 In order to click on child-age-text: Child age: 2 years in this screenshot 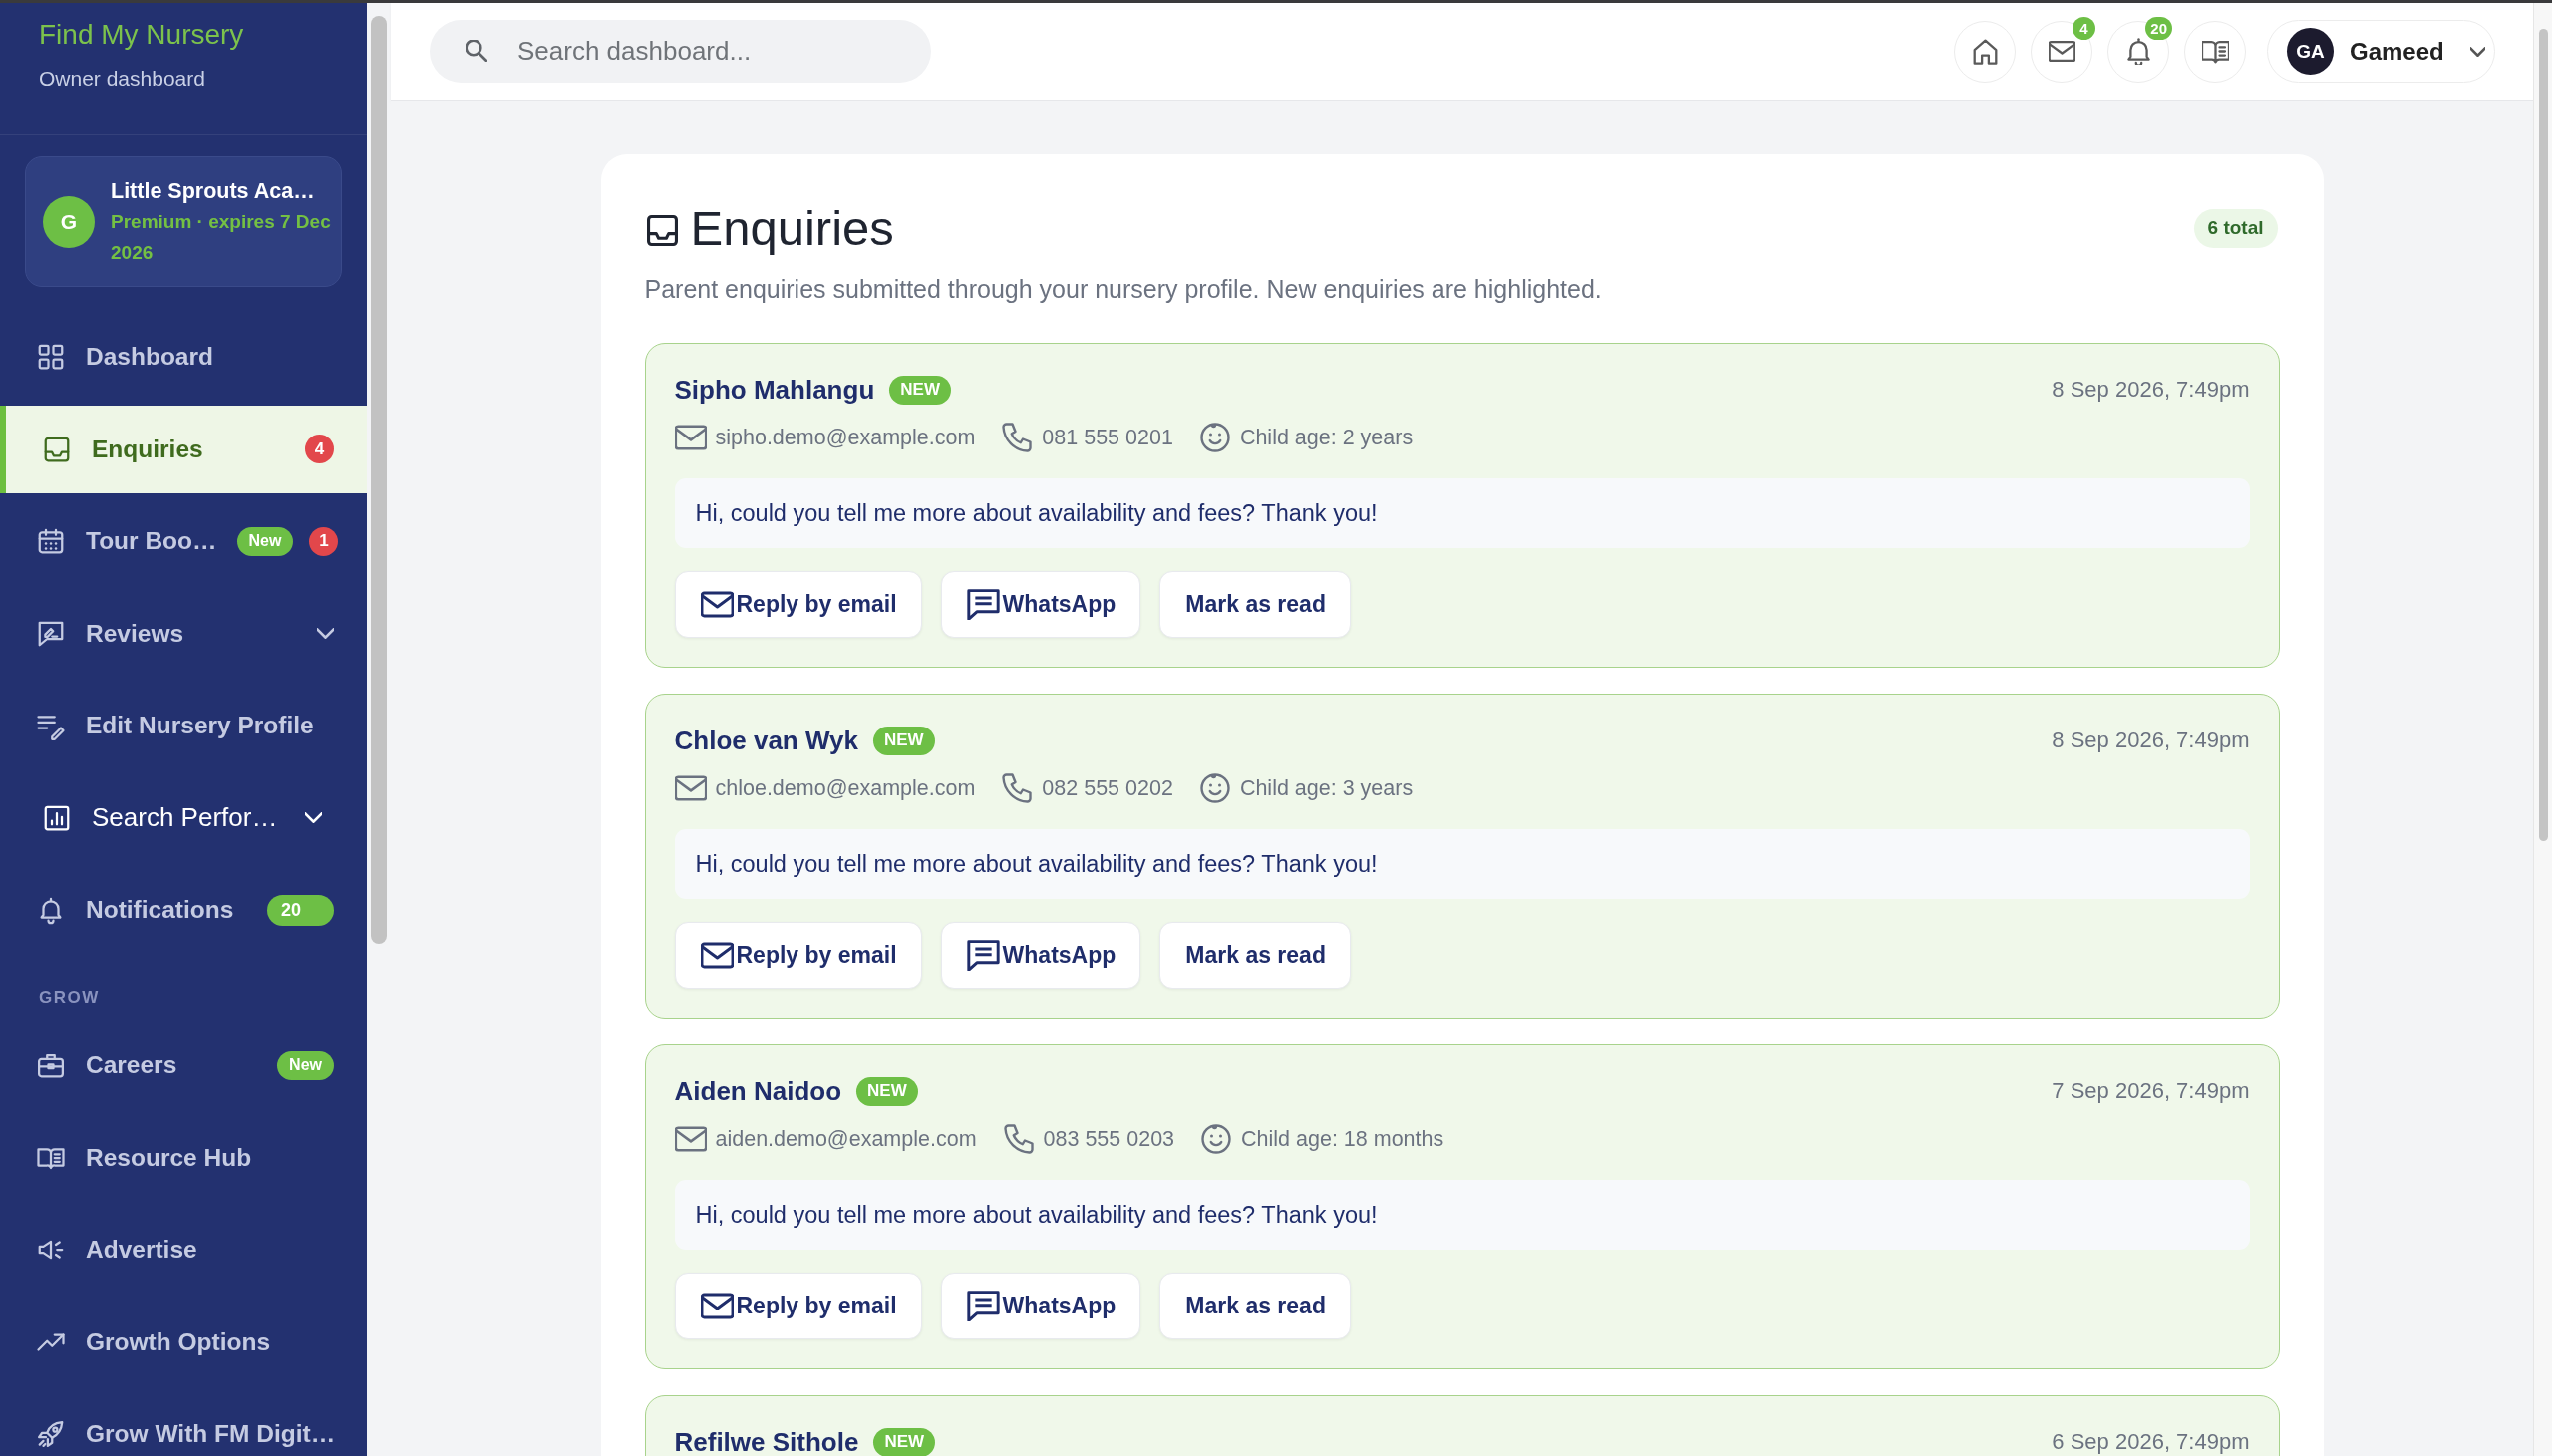, I will do `click(1326, 438)`.